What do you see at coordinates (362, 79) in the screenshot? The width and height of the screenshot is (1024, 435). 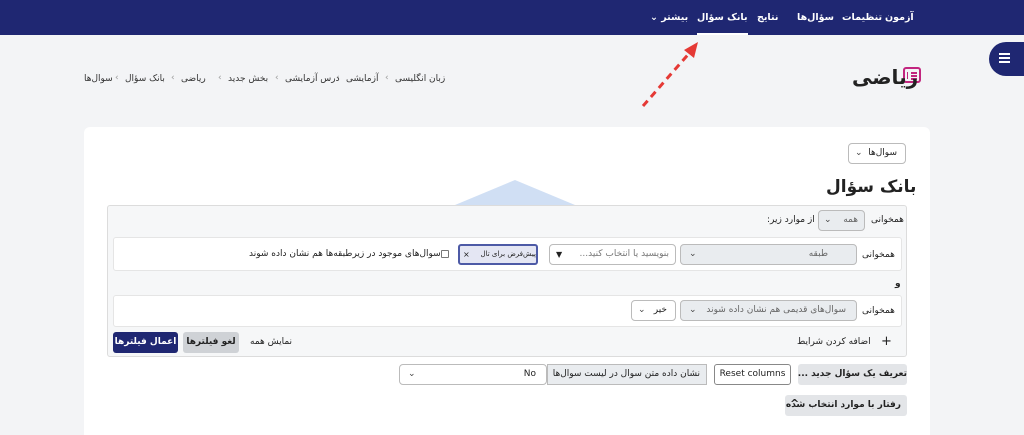 I see `breadcrumb-item: آزمایشی` at bounding box center [362, 79].